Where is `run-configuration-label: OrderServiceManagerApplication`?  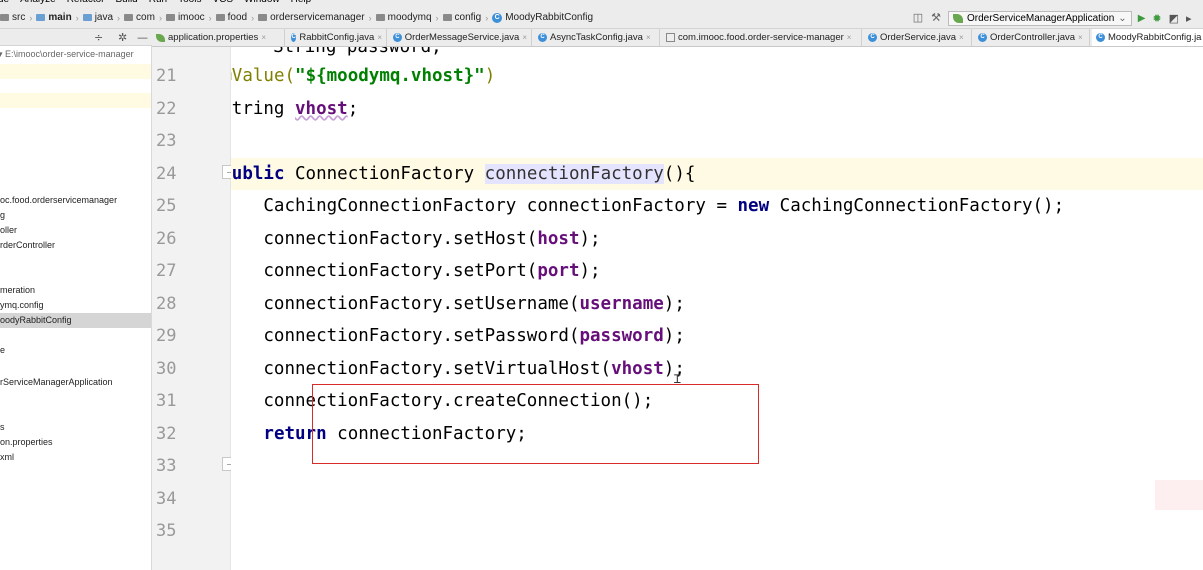
run-configuration-label: OrderServiceManagerApplication is located at coordinates (1041, 18).